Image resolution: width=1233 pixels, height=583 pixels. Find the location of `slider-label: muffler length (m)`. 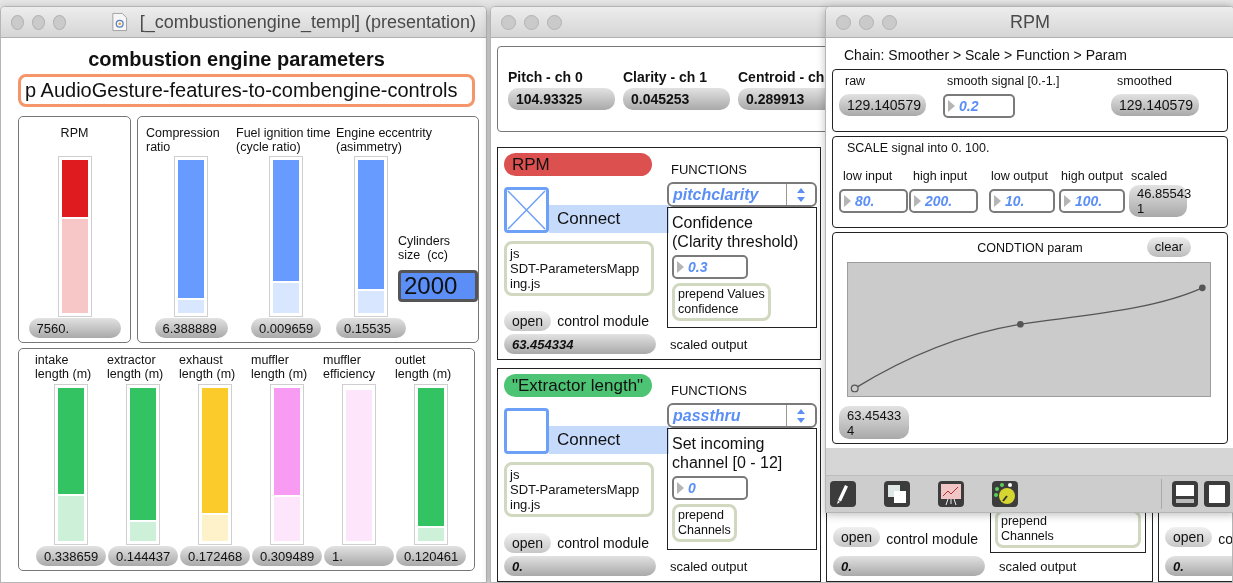

slider-label: muffler length (m) is located at coordinates (279, 368).